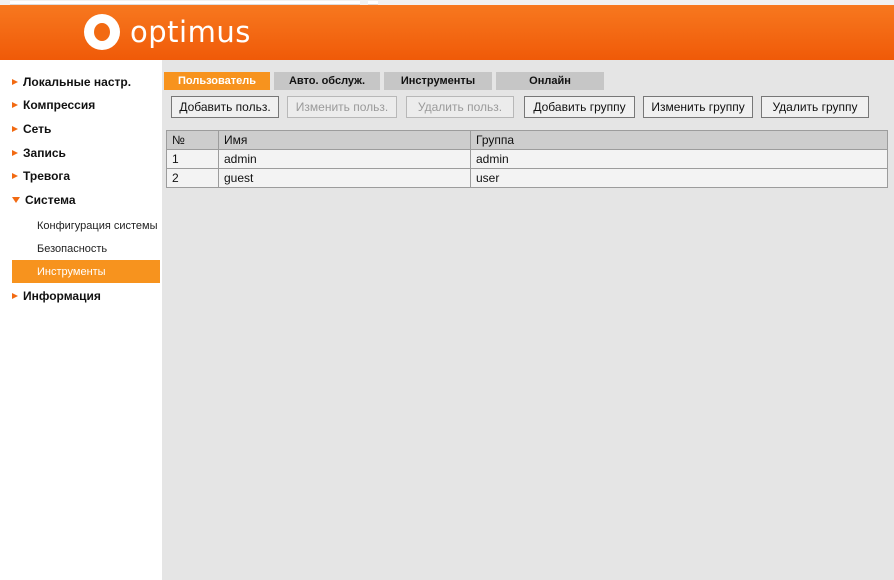 The width and height of the screenshot is (894, 580). I want to click on sidebar-subitem-label: Безопасность, so click(72, 248).